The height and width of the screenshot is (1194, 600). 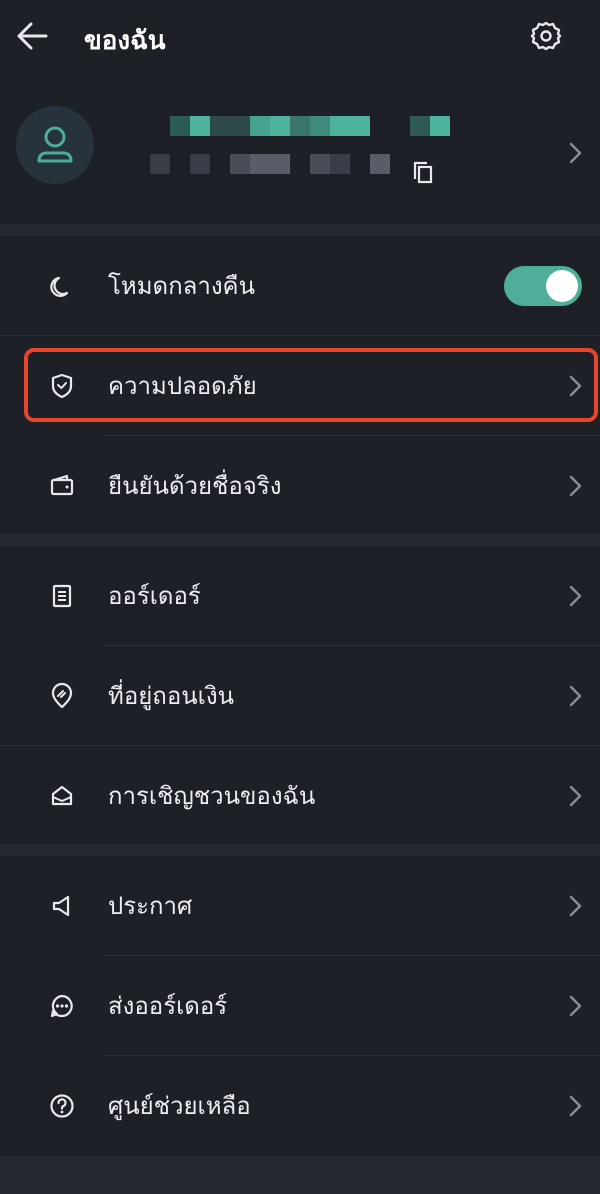 What do you see at coordinates (300, 127) in the screenshot?
I see `username-redacted` at bounding box center [300, 127].